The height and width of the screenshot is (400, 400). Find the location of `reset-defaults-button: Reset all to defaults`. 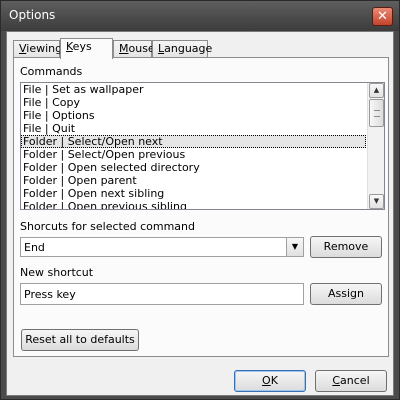

reset-defaults-button: Reset all to defaults is located at coordinates (80, 340).